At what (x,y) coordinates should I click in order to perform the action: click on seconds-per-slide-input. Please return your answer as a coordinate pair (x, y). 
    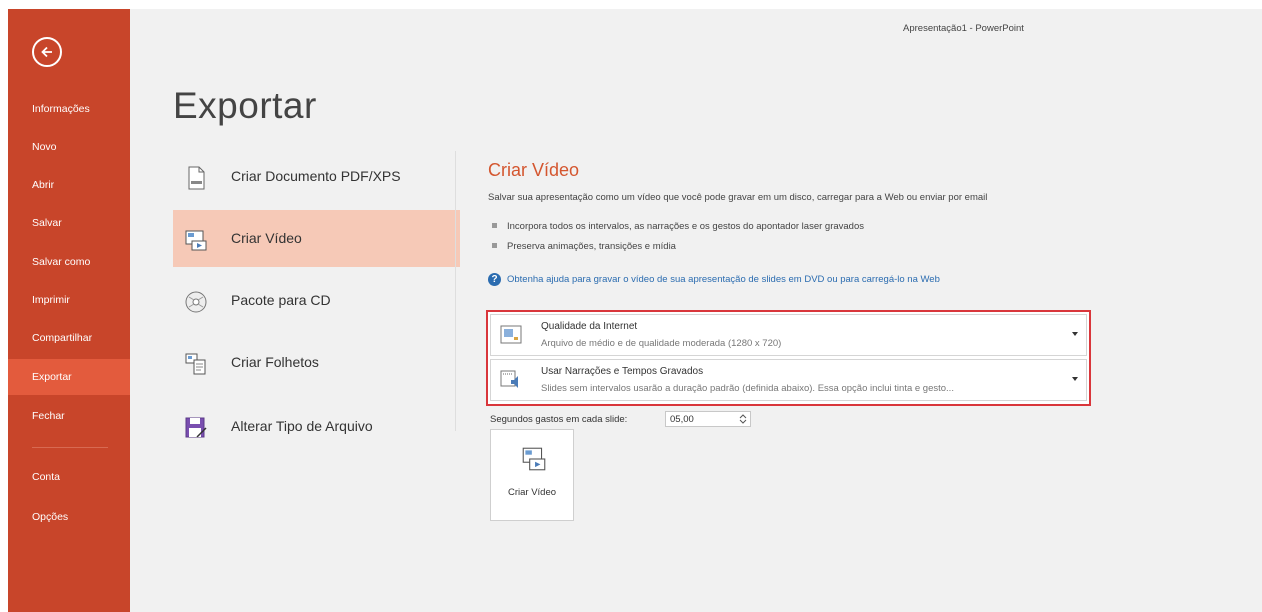
    Looking at the image, I should click on (701, 419).